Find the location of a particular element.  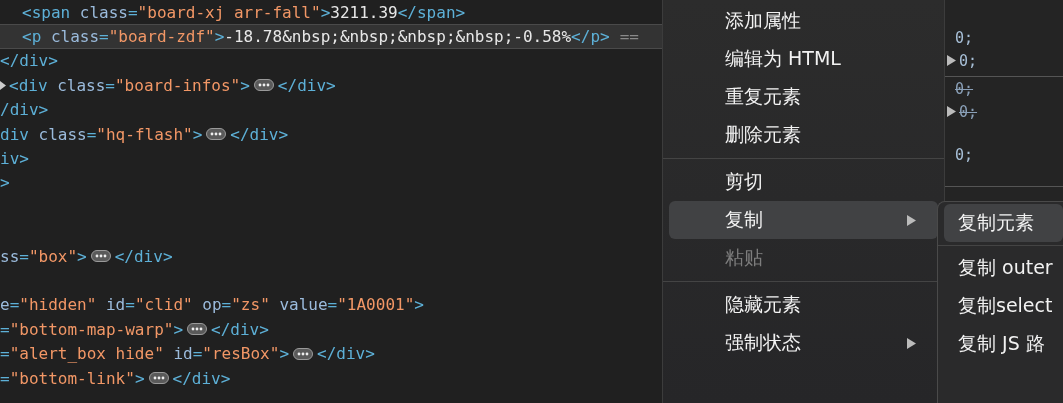

menu-item: 复制 is located at coordinates (803, 220).